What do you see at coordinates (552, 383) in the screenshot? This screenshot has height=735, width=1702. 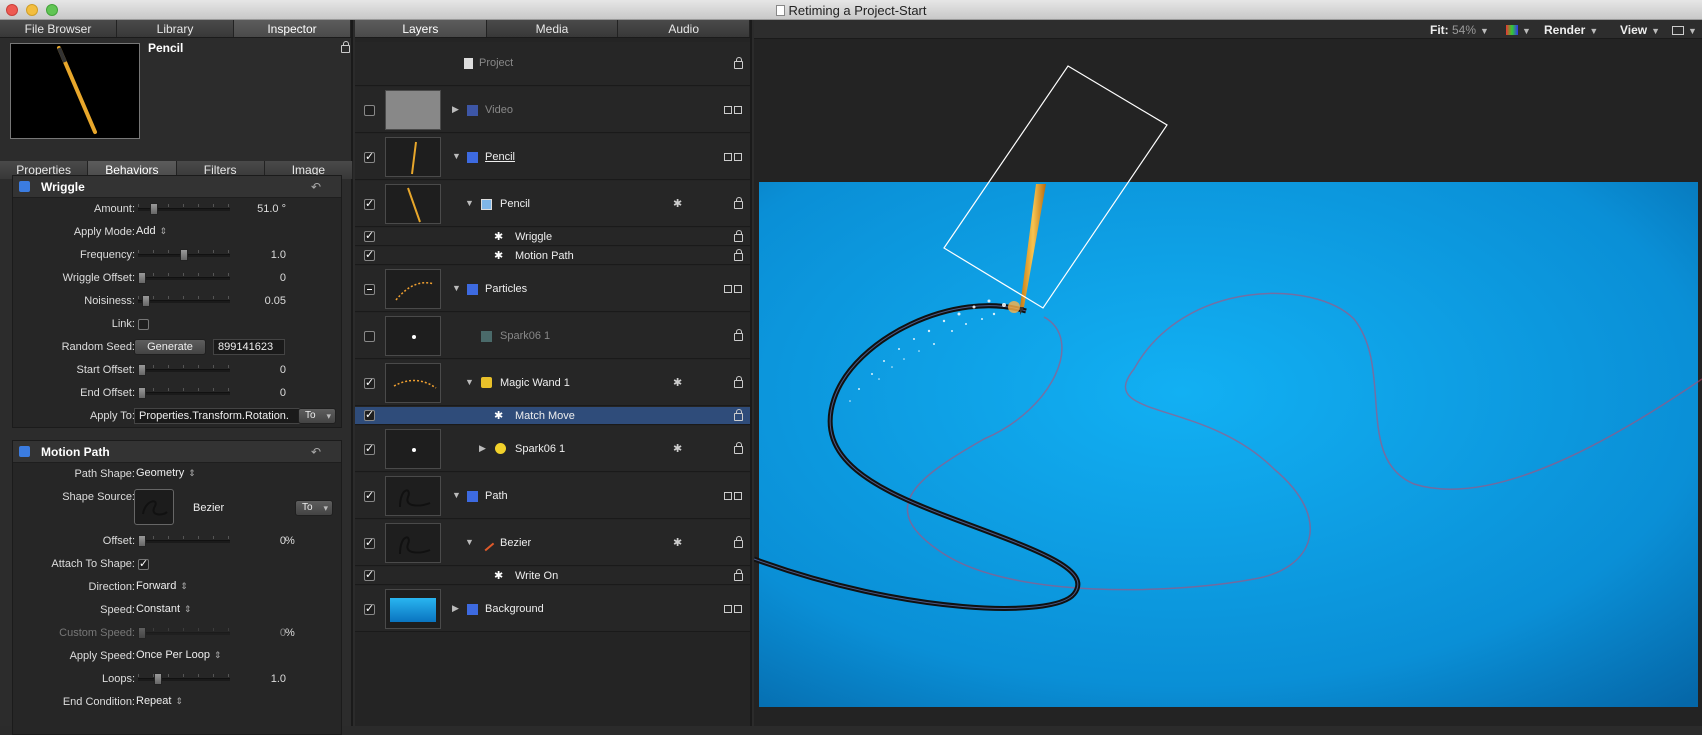 I see `layer-row-magic-wand: ▼ Magic Wand 1 ✱` at bounding box center [552, 383].